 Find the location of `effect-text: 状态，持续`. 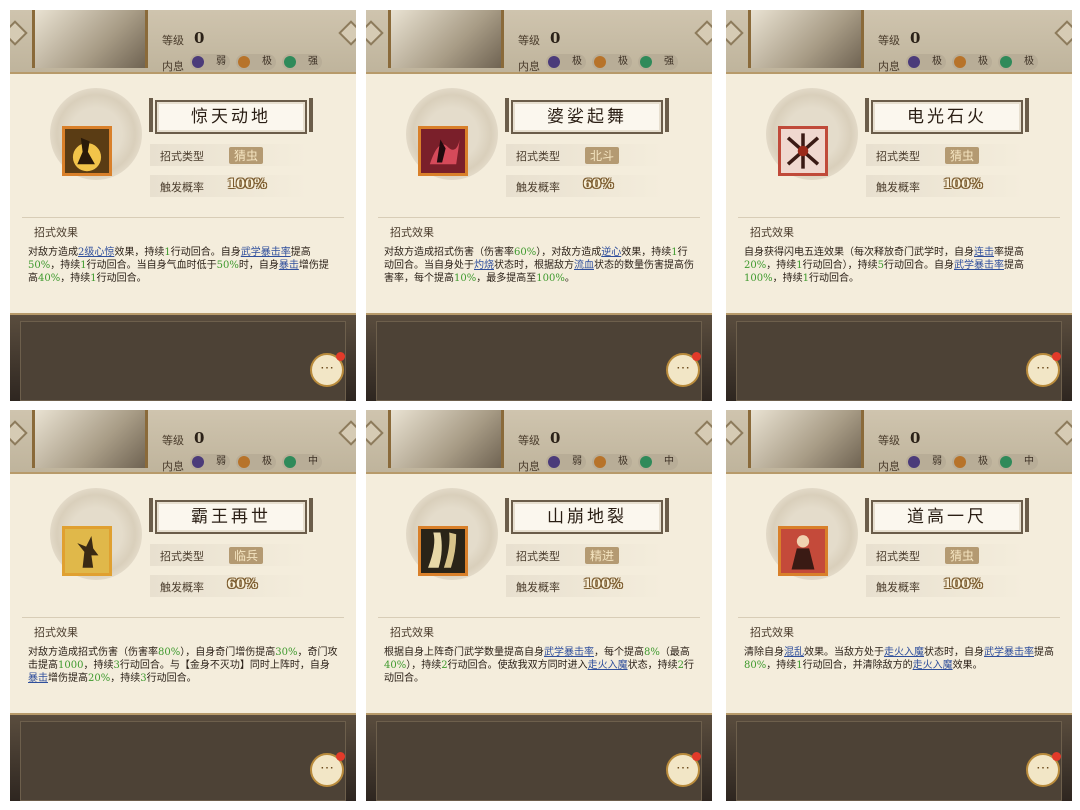

effect-text: 状态，持续 is located at coordinates (652, 665).